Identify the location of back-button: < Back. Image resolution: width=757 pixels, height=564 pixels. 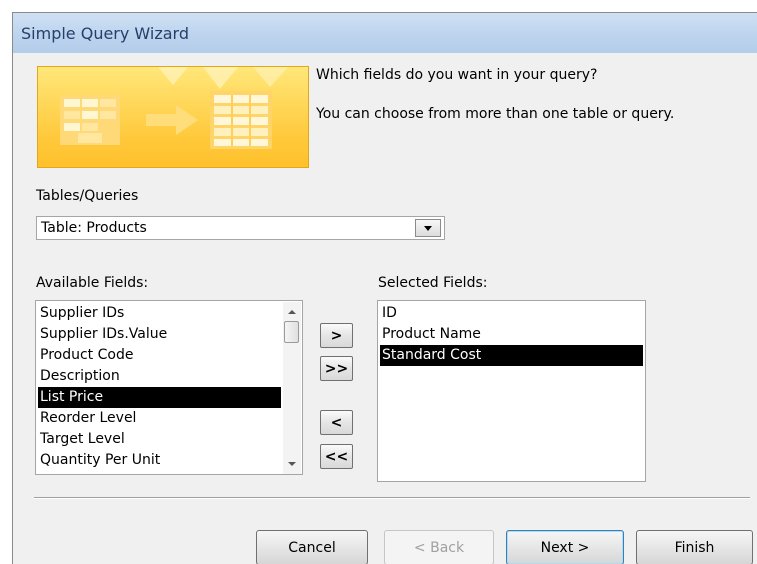
(439, 547).